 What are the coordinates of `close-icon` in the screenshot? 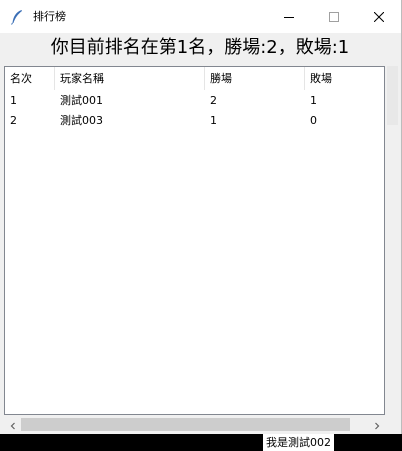 It's located at (378, 16).